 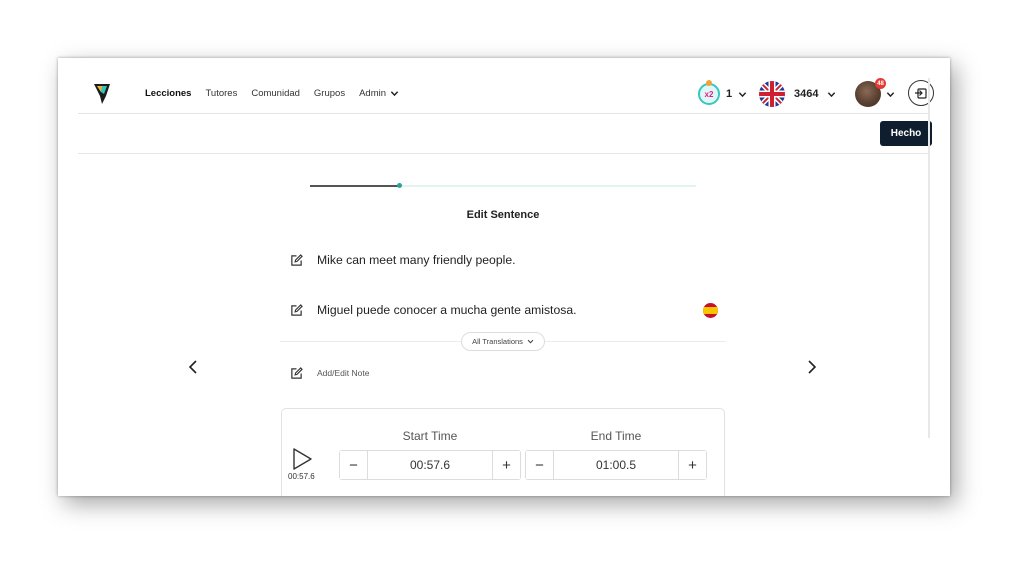 I want to click on play-icon, so click(x=302, y=459).